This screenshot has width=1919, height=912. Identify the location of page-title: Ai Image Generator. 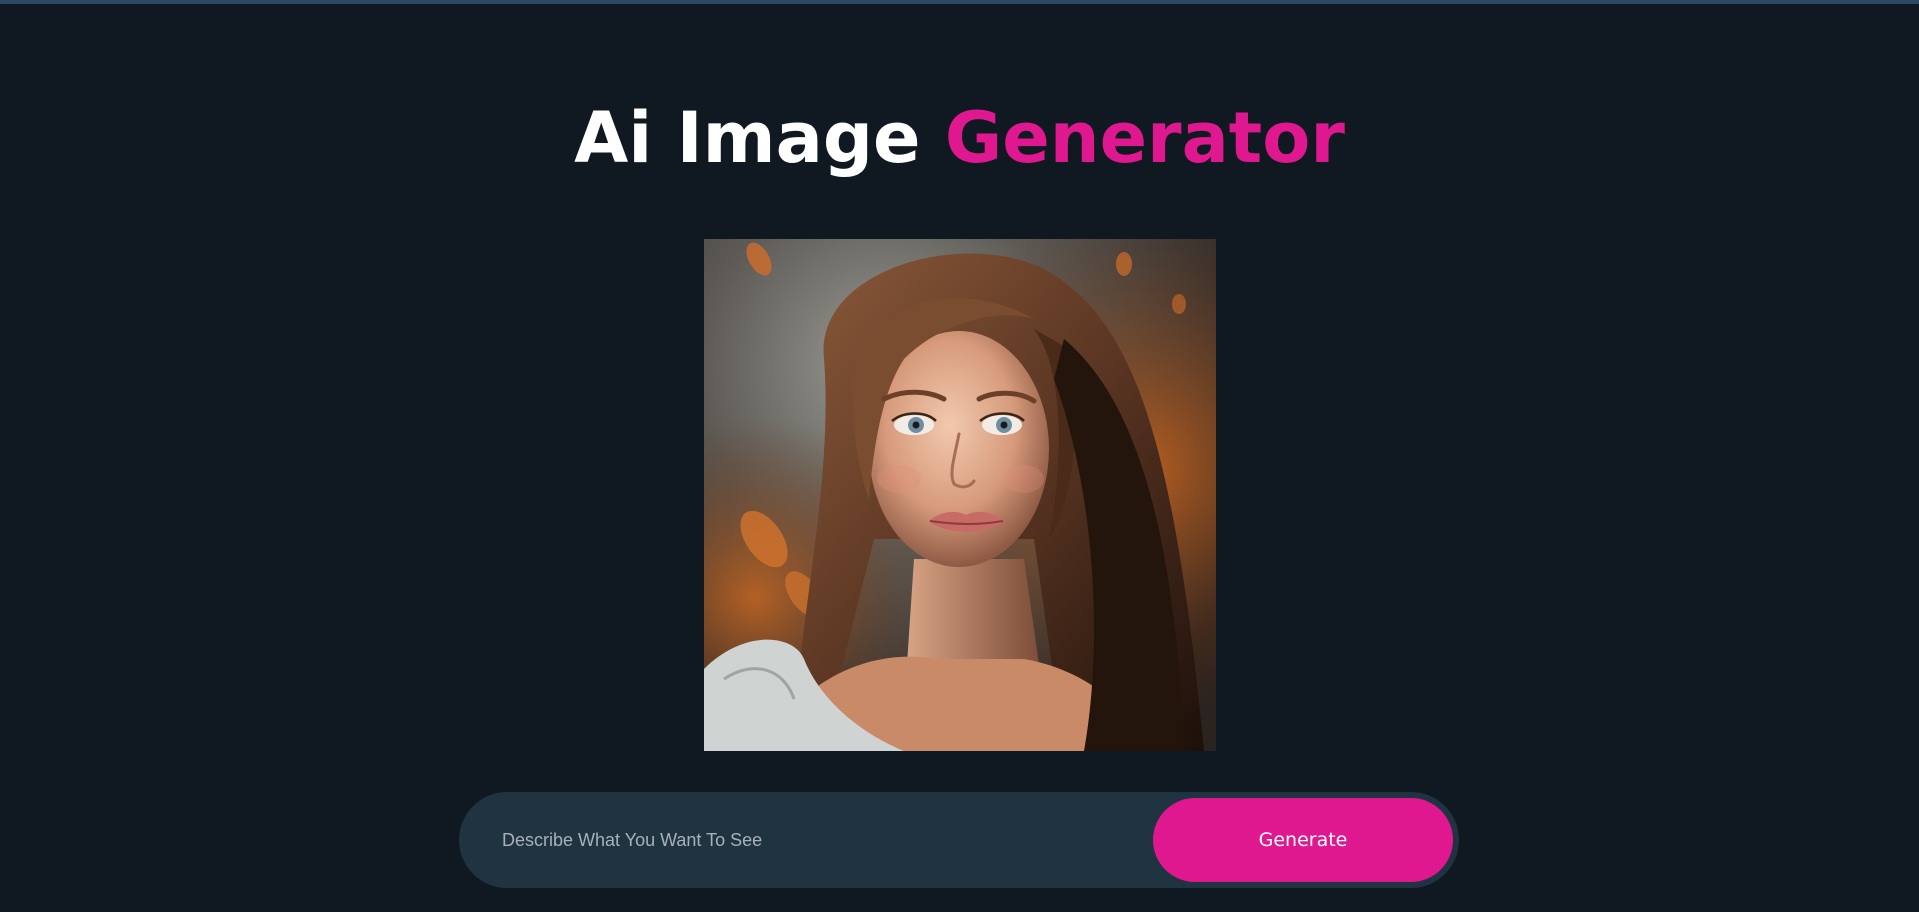
(959, 138).